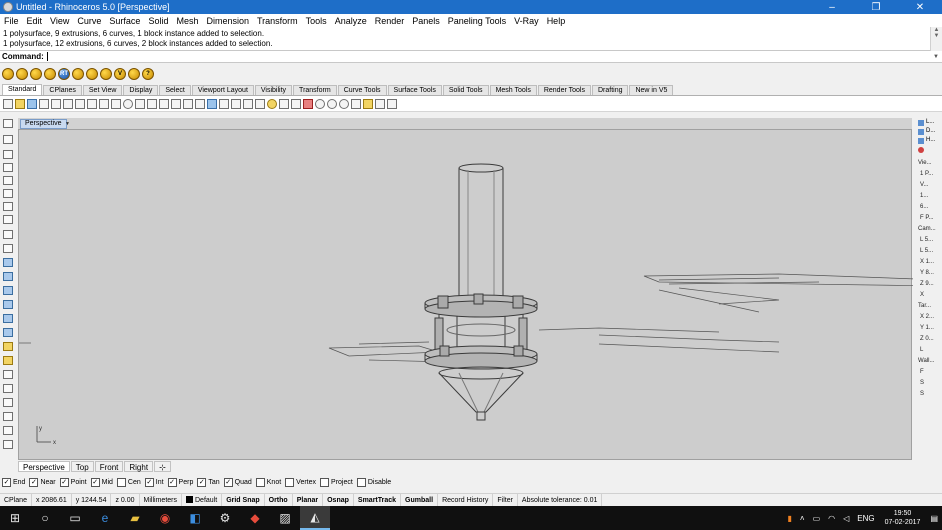 The image size is (942, 530). What do you see at coordinates (651, 90) in the screenshot?
I see `tab-new-in-v5: New in V5` at bounding box center [651, 90].